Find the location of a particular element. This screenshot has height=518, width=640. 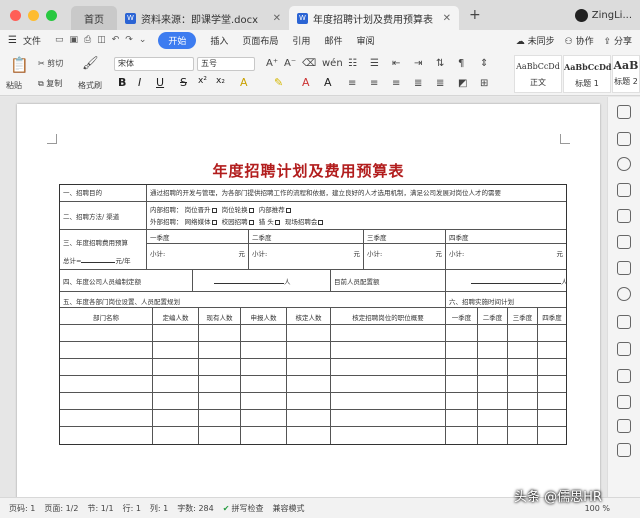

paste-button: 粘贴 is located at coordinates (14, 85).